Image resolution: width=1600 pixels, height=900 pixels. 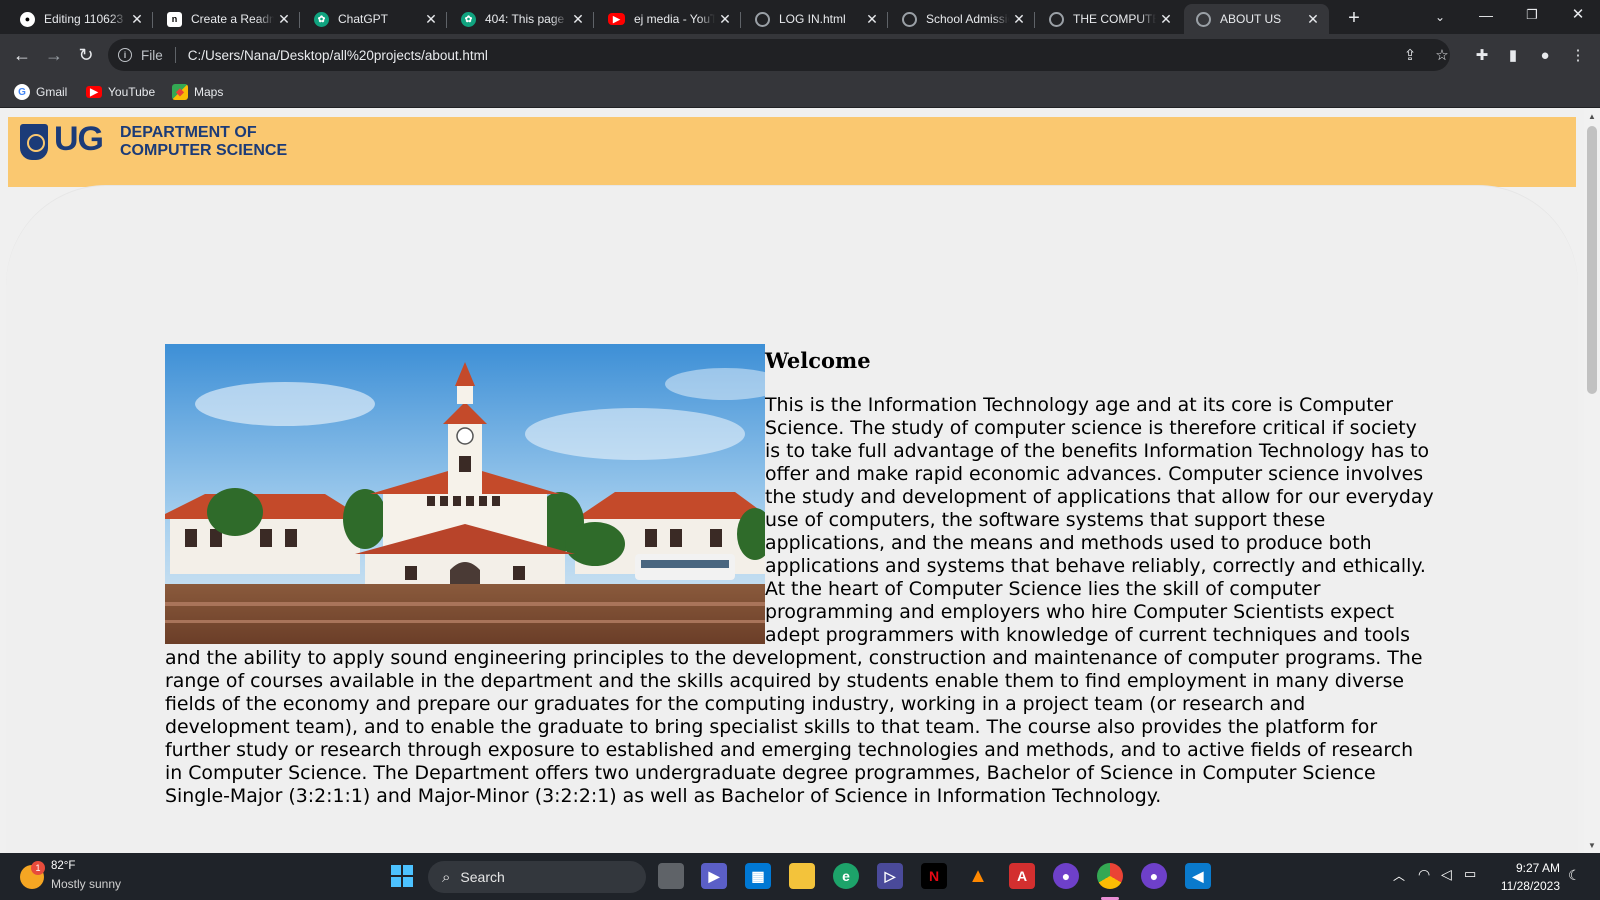 I want to click on bookmark-star-icon: ☆, so click(x=1442, y=55).